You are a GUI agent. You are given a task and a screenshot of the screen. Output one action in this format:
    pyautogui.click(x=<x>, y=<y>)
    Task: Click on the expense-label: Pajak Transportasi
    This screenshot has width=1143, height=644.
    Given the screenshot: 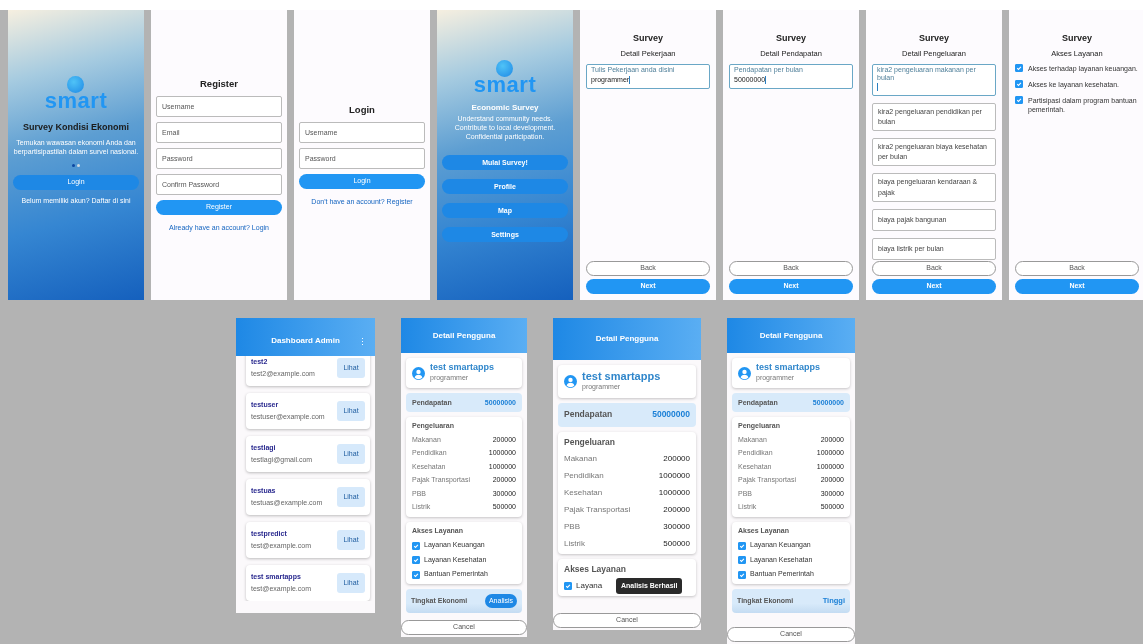 What is the action you would take?
    pyautogui.click(x=597, y=510)
    